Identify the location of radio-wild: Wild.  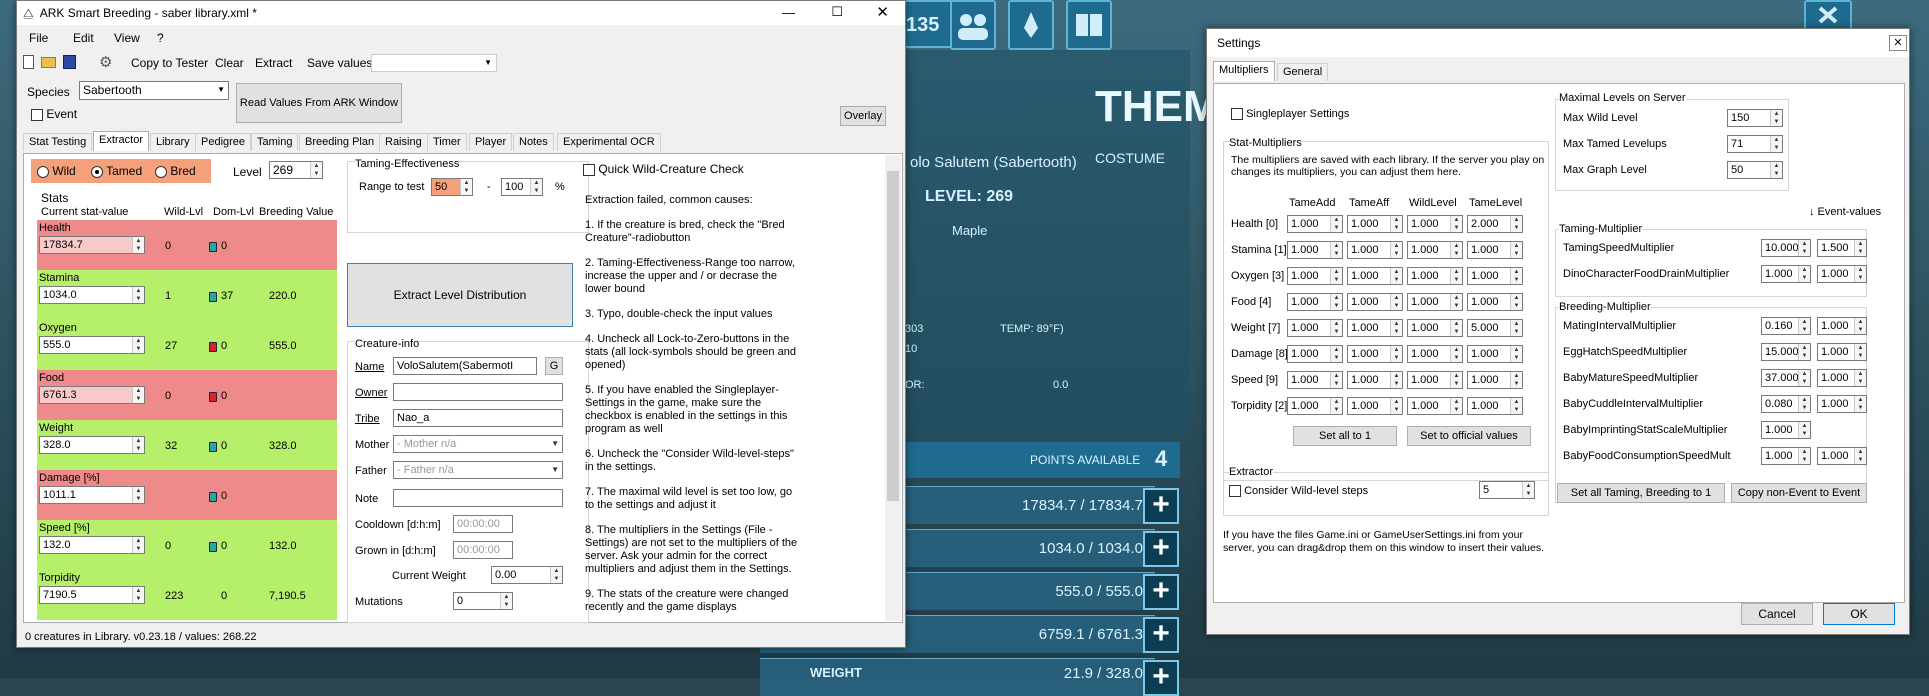
(56, 171).